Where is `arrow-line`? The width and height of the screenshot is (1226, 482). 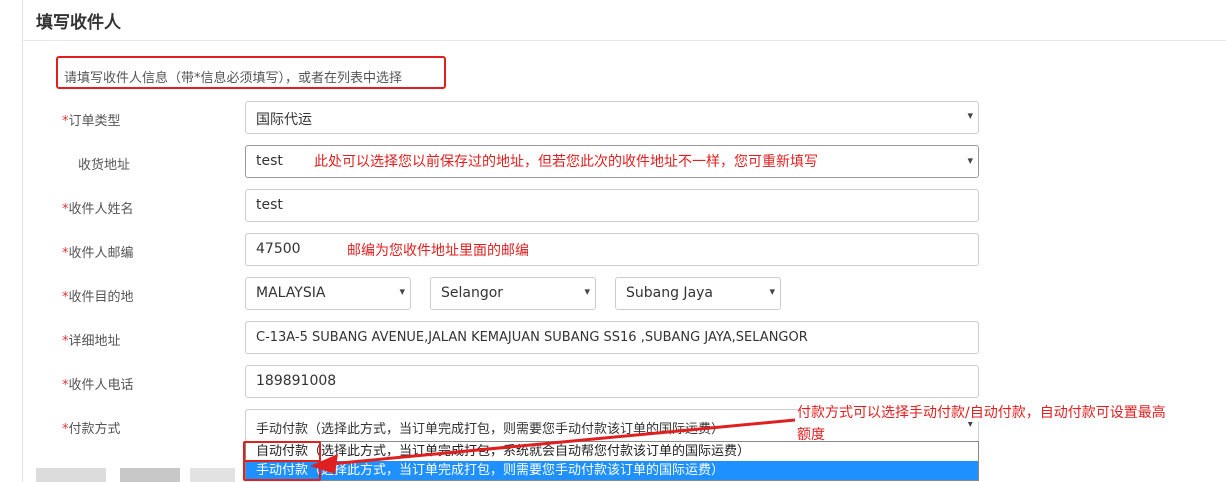
arrow-line is located at coordinates (562, 442).